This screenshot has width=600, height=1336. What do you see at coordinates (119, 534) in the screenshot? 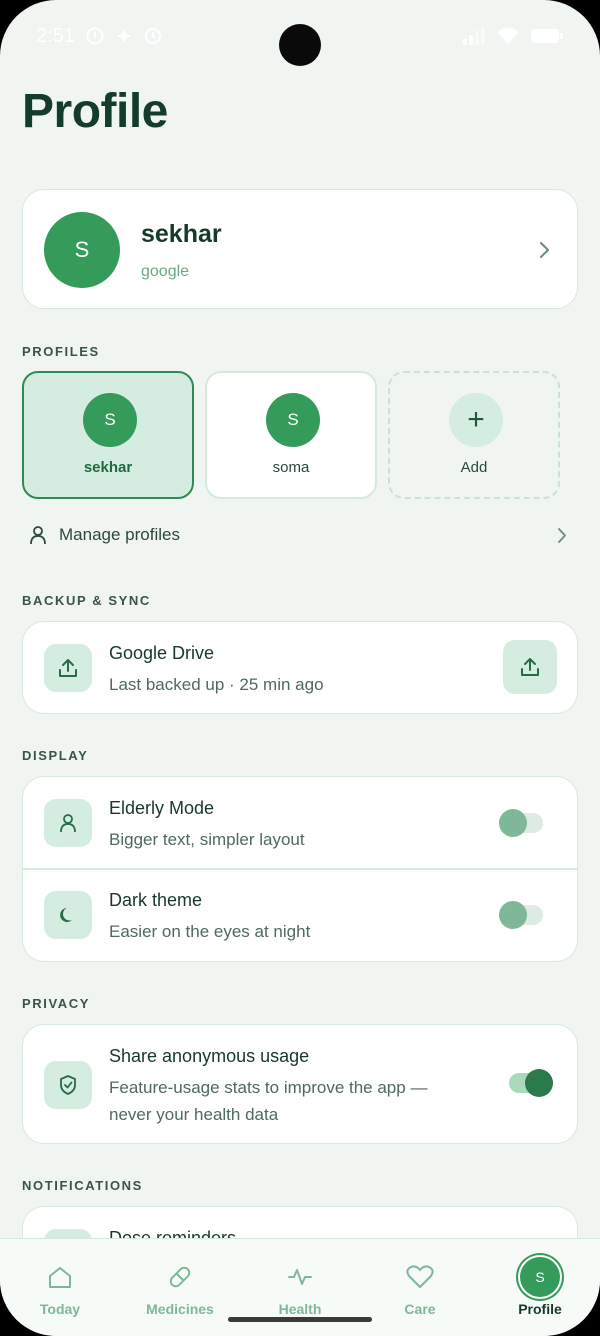
I see `manage-profiles-label: Manage profiles` at bounding box center [119, 534].